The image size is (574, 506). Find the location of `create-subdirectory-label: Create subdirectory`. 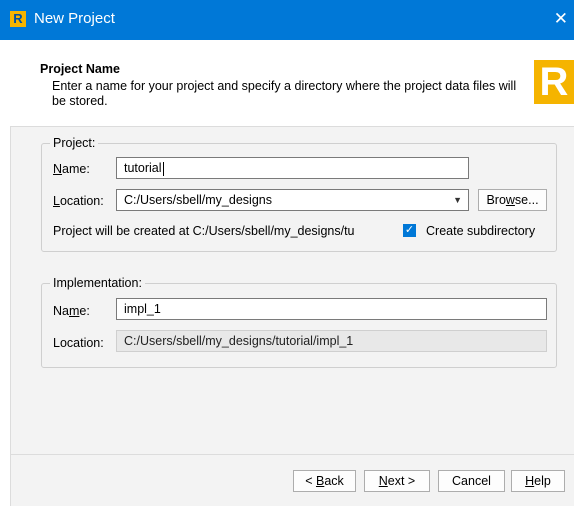

create-subdirectory-label: Create subdirectory is located at coordinates (481, 231).